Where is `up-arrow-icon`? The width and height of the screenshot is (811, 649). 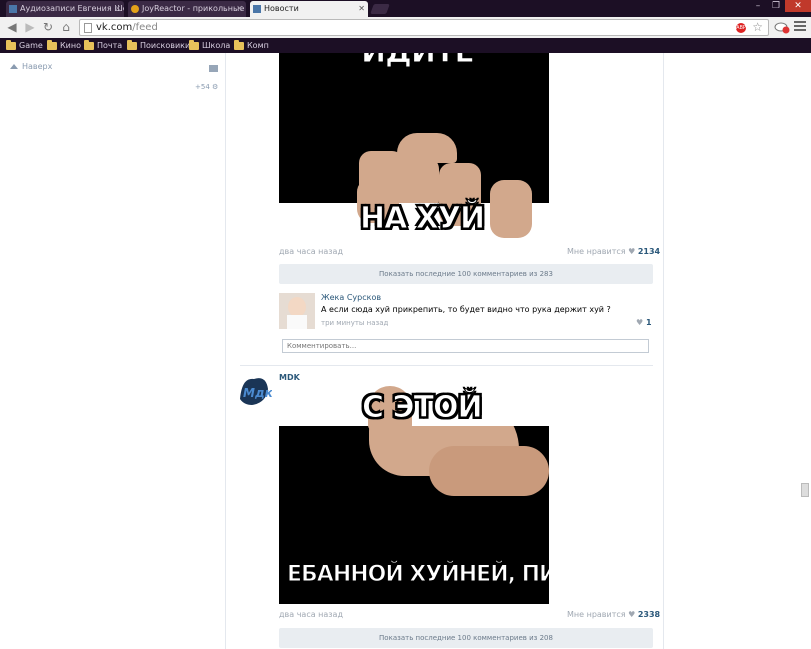 up-arrow-icon is located at coordinates (14, 66).